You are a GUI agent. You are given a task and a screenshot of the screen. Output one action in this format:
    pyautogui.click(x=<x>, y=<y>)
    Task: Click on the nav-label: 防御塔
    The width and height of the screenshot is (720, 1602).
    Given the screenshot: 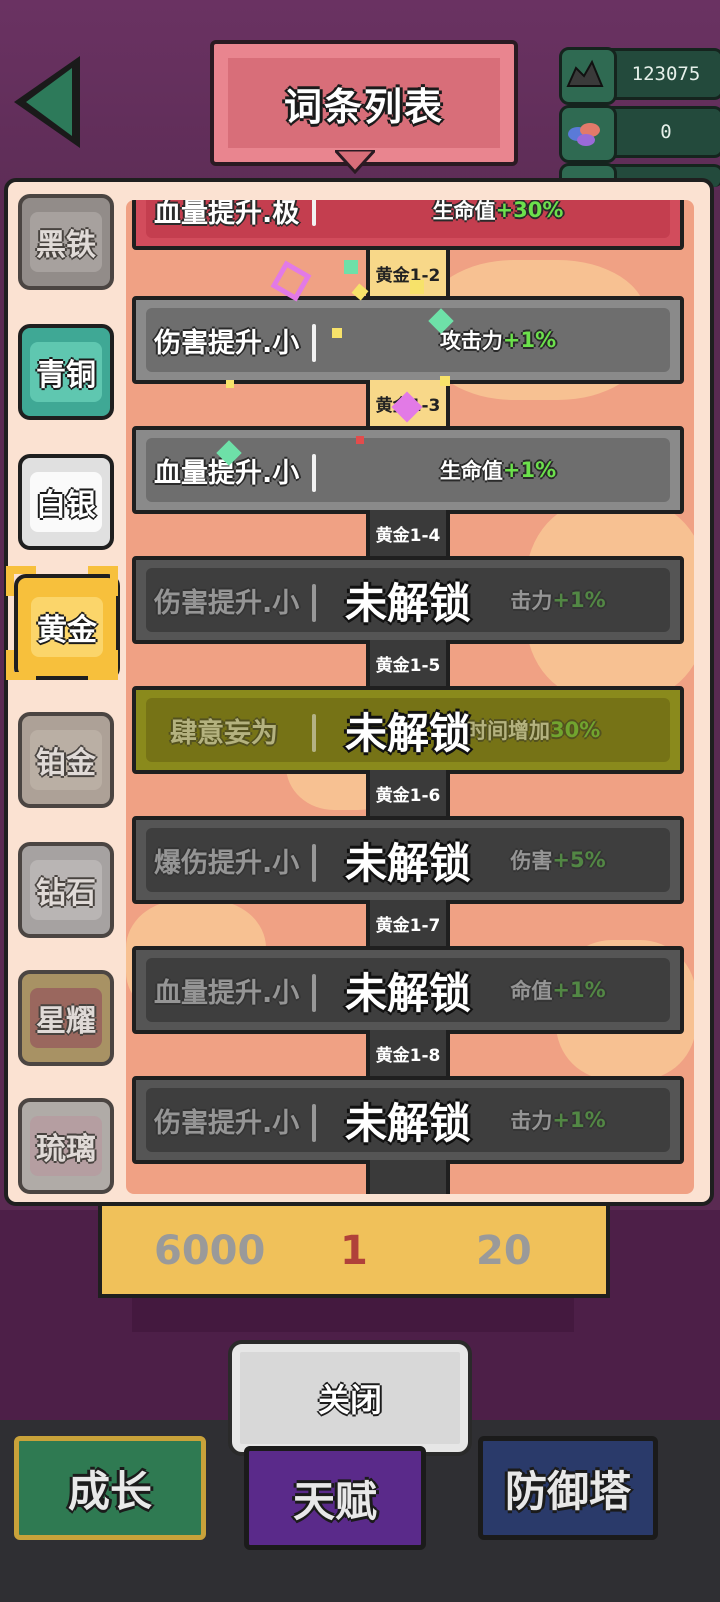 What is the action you would take?
    pyautogui.click(x=567, y=1491)
    